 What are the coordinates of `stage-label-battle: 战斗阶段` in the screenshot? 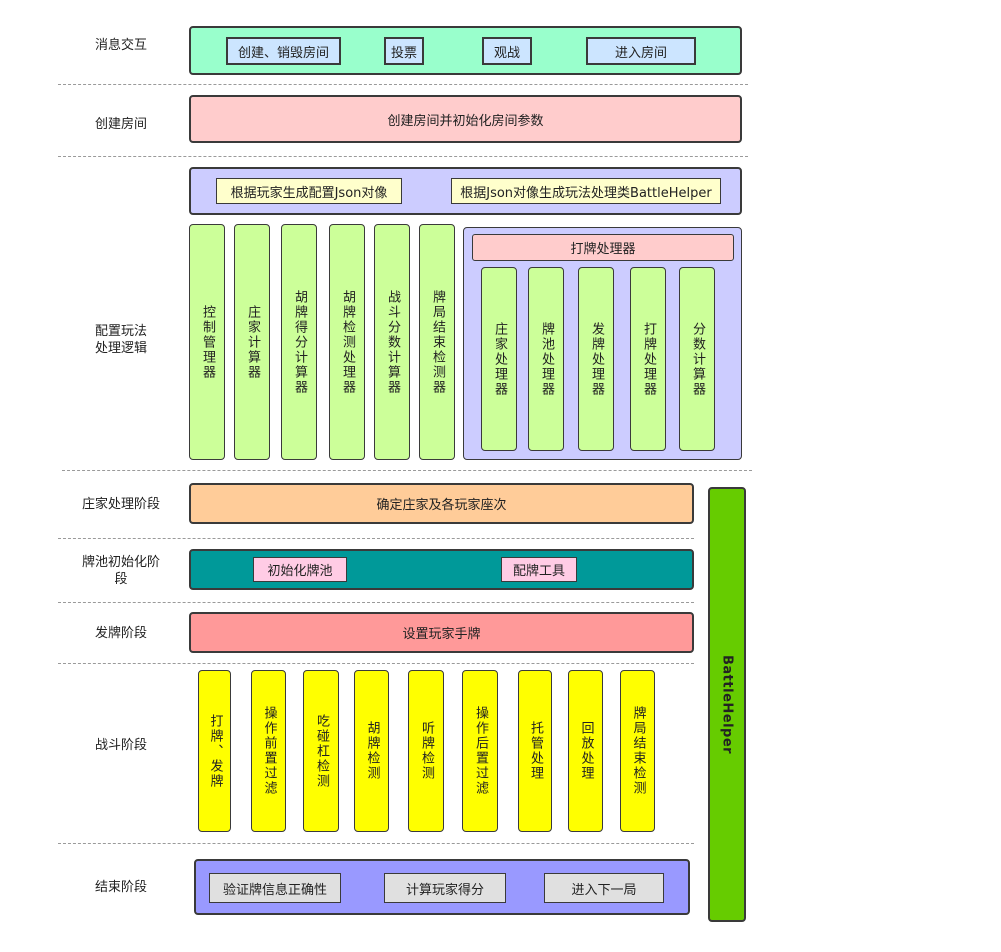 It's located at (120, 745).